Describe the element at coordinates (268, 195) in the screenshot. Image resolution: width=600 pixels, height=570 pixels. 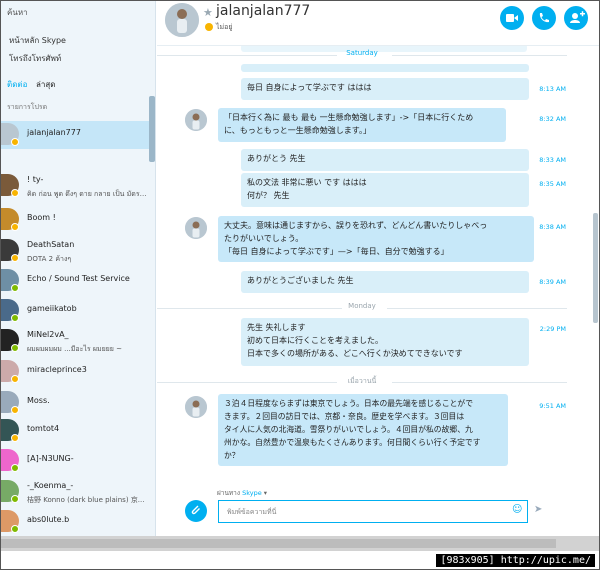
I see `message-text: 何が？ 先生` at that location.